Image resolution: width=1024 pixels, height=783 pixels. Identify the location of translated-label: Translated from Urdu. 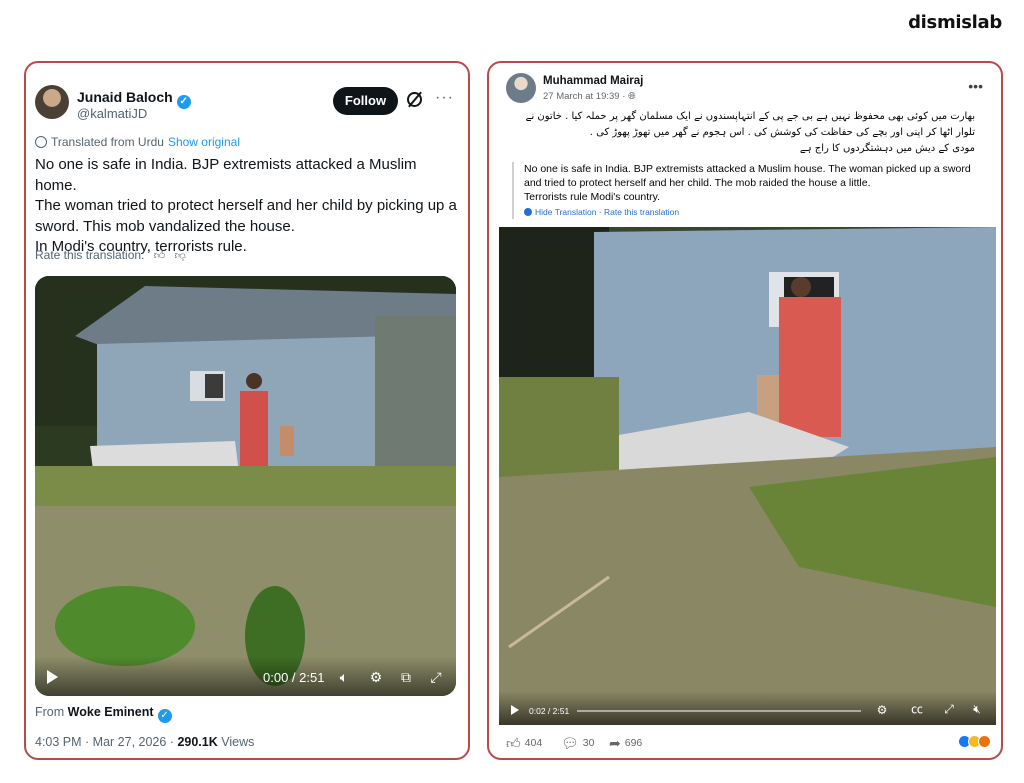
(107, 142).